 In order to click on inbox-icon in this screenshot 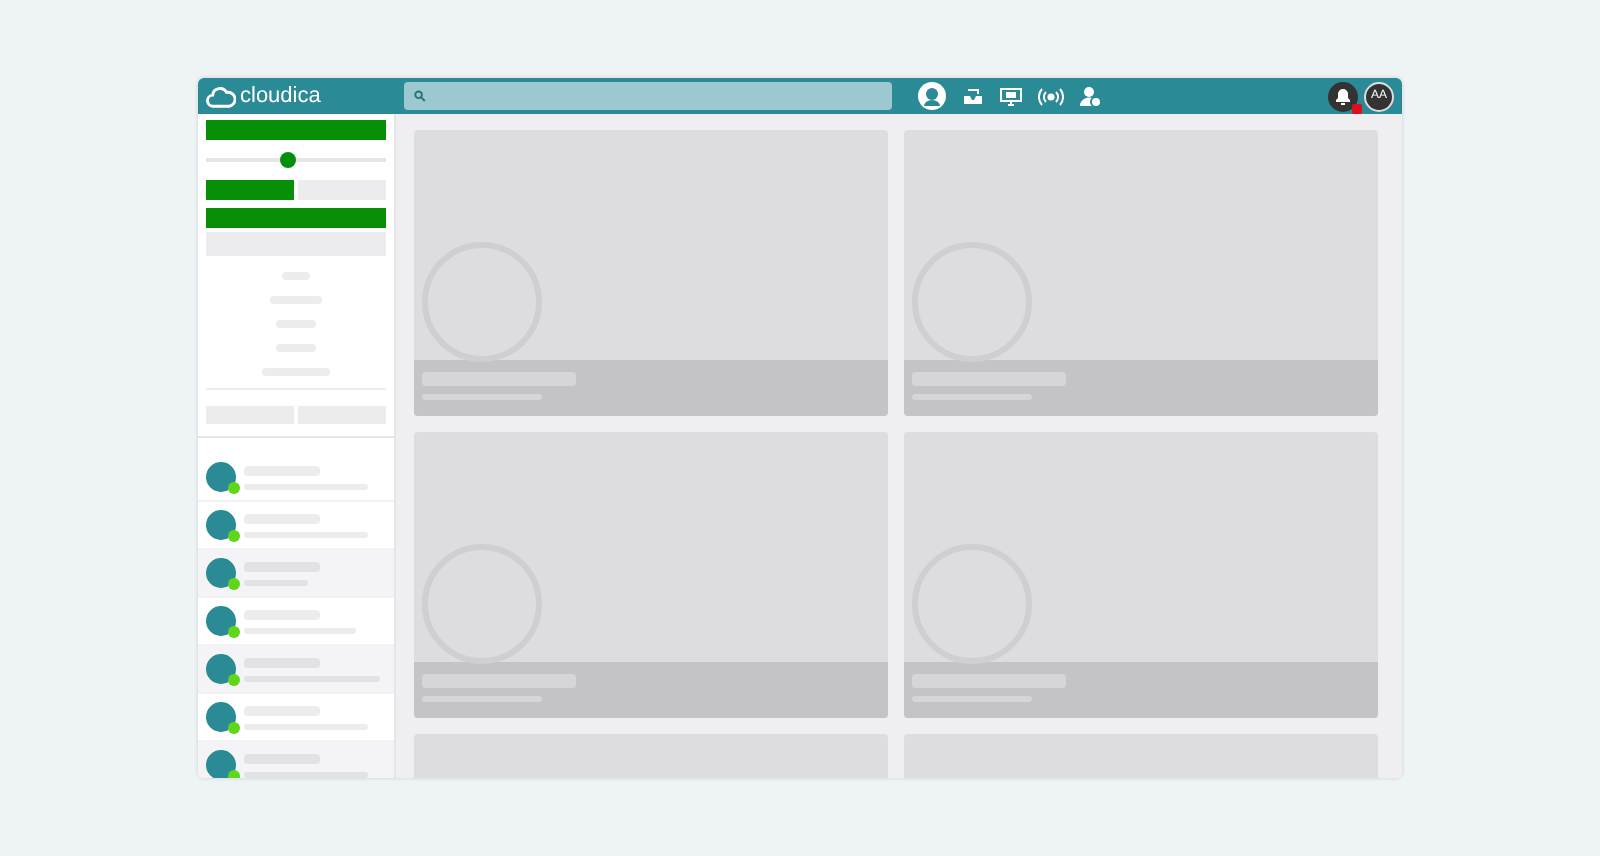, I will do `click(973, 96)`.